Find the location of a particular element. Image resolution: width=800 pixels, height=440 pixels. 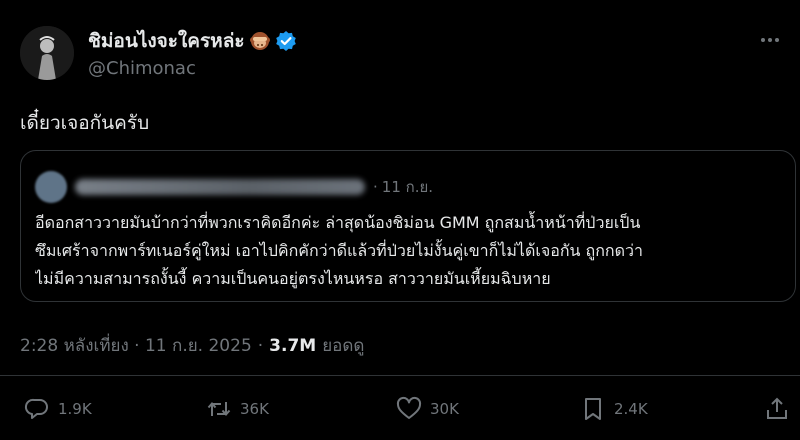

see-no-evil-monkey-icon is located at coordinates (260, 41).